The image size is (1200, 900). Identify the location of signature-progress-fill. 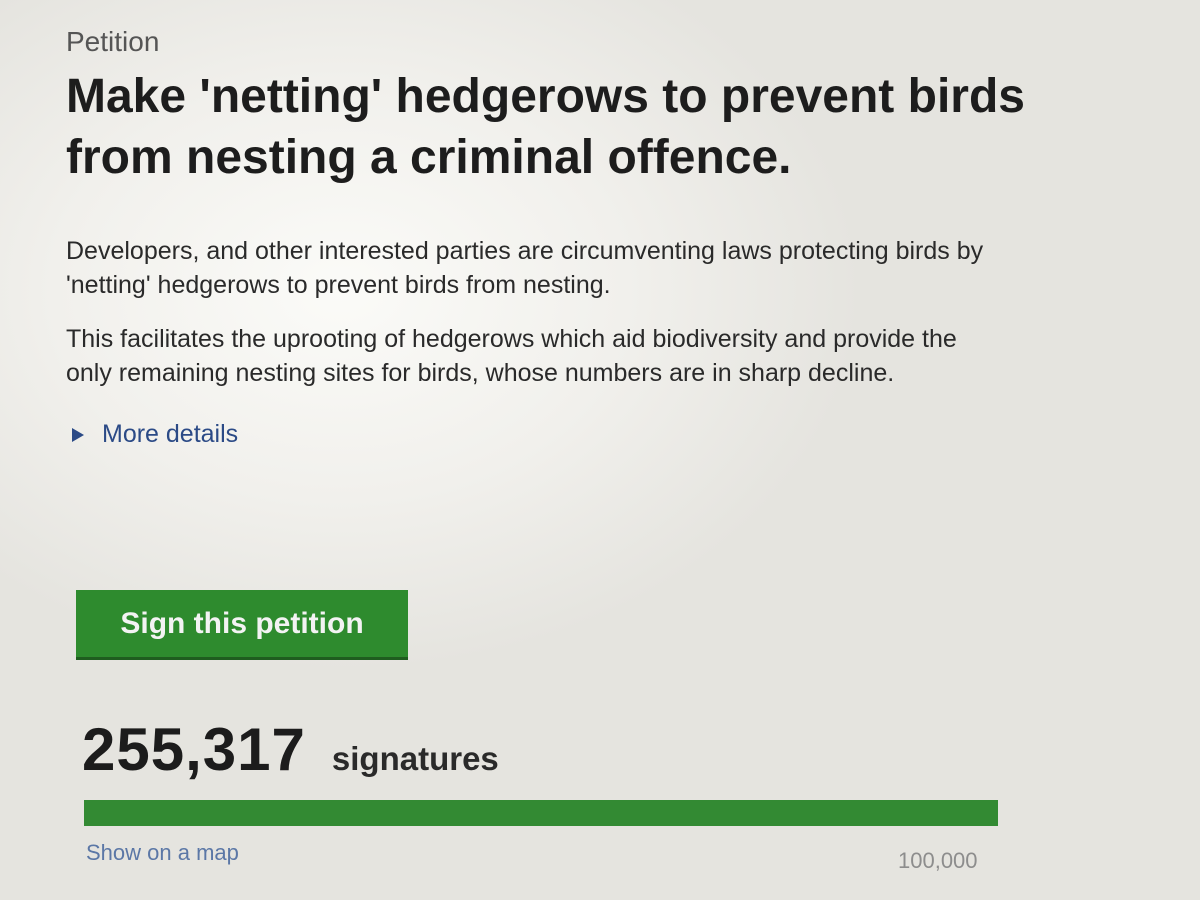
(541, 813).